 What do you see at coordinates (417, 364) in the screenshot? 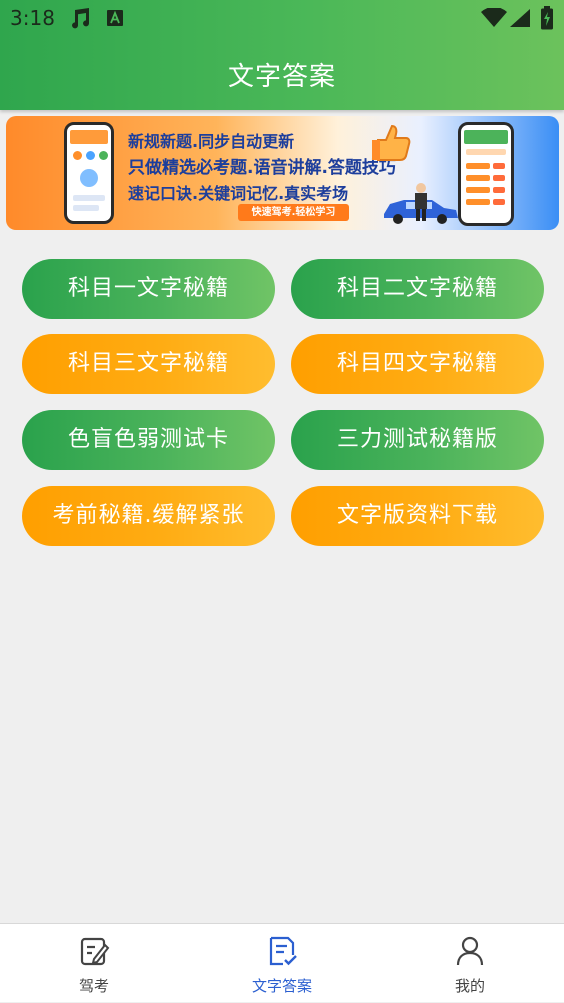
I see `subject4-text-guide-button: 科目四文字秘籍` at bounding box center [417, 364].